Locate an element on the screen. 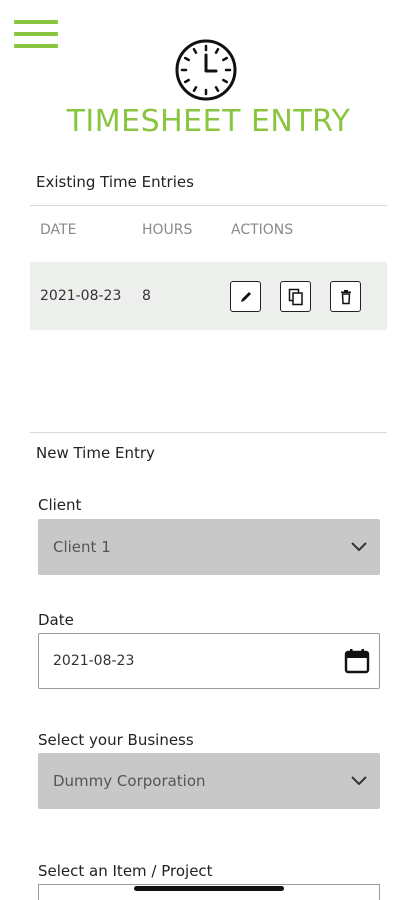  column-header-date: DATE is located at coordinates (58, 230).